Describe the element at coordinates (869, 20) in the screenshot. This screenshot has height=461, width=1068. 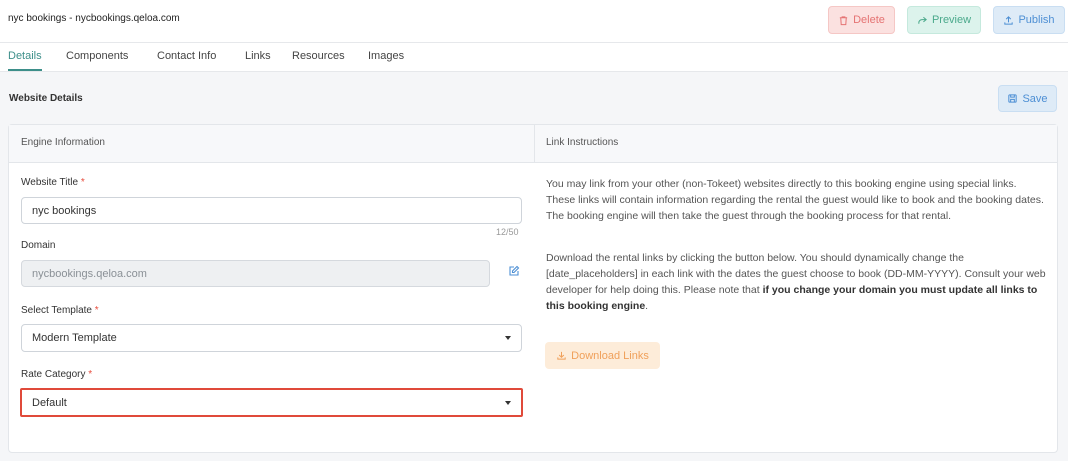
I see `delete-button-label: Delete` at that location.